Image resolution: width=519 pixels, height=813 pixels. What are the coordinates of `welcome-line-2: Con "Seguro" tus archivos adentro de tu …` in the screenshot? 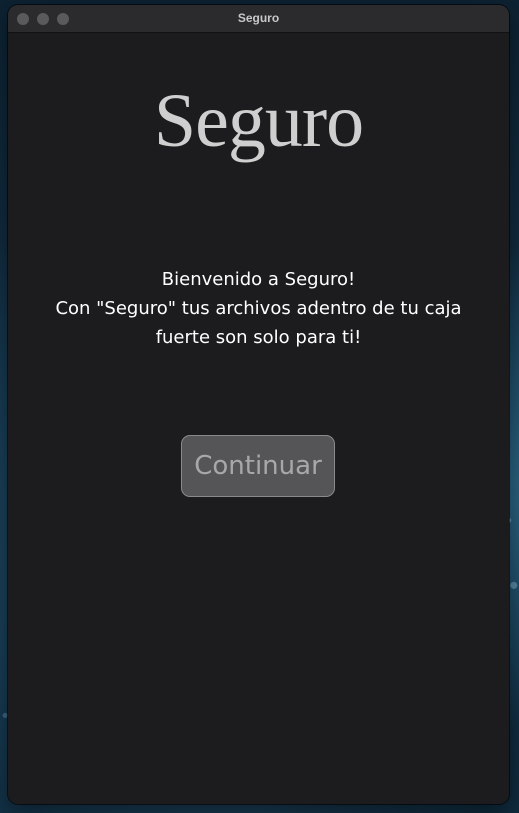 It's located at (258, 308).